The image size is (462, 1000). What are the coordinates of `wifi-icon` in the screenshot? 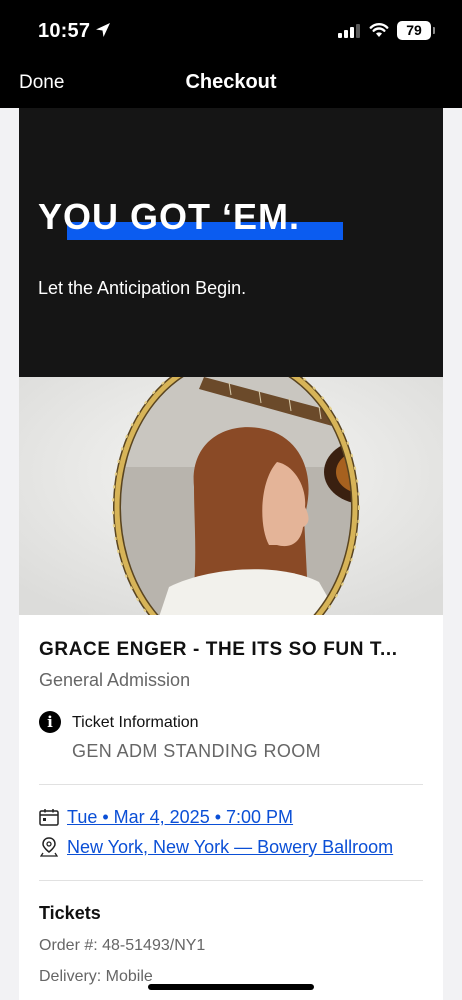 It's located at (379, 30).